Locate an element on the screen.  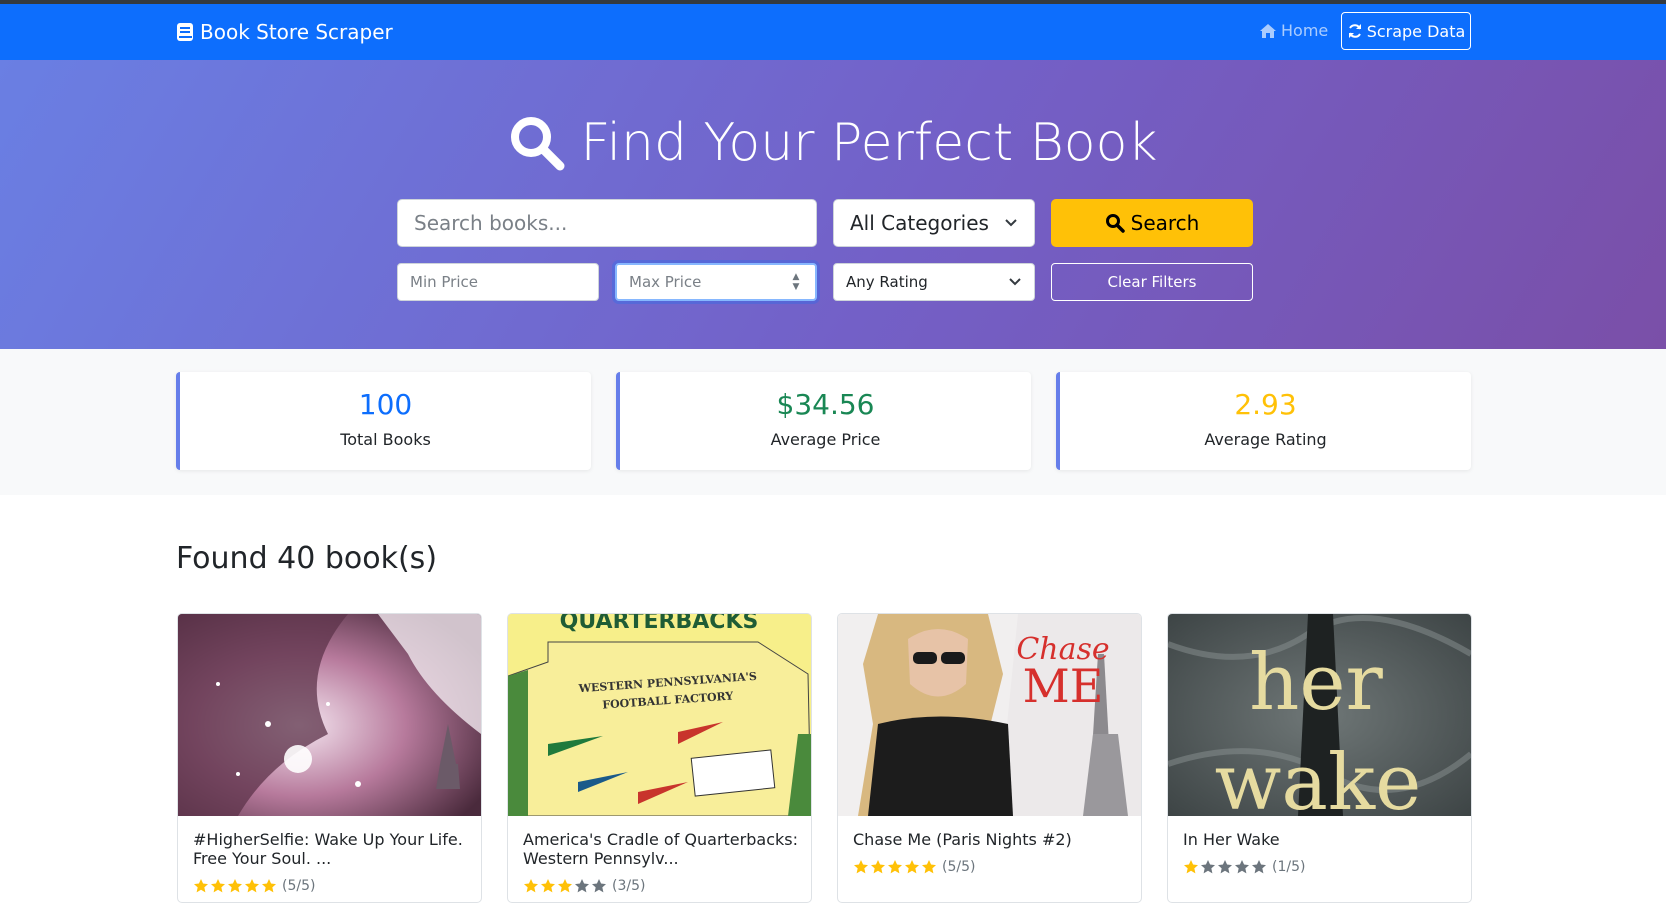
brand: Book Store Scraper is located at coordinates (284, 32).